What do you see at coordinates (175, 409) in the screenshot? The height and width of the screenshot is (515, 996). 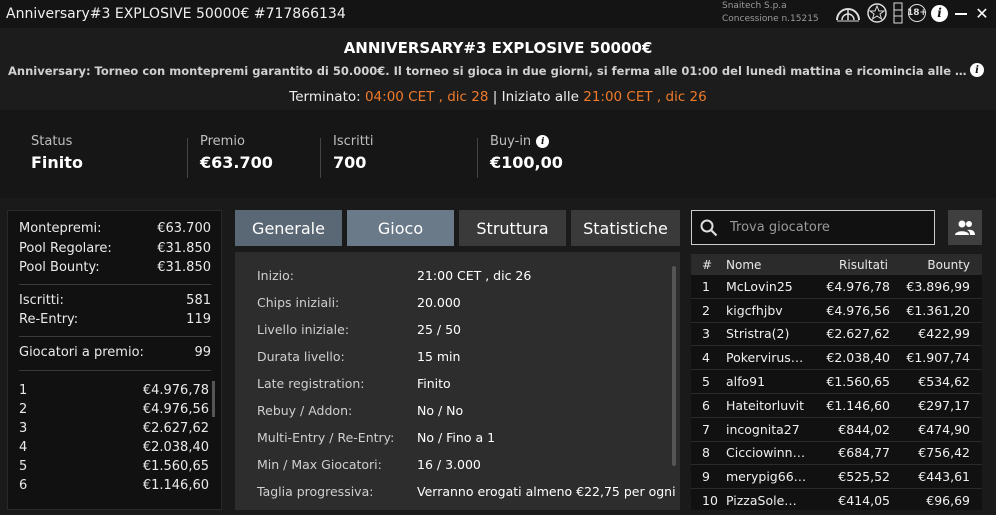 I see `payout-amount: €4.976,56` at bounding box center [175, 409].